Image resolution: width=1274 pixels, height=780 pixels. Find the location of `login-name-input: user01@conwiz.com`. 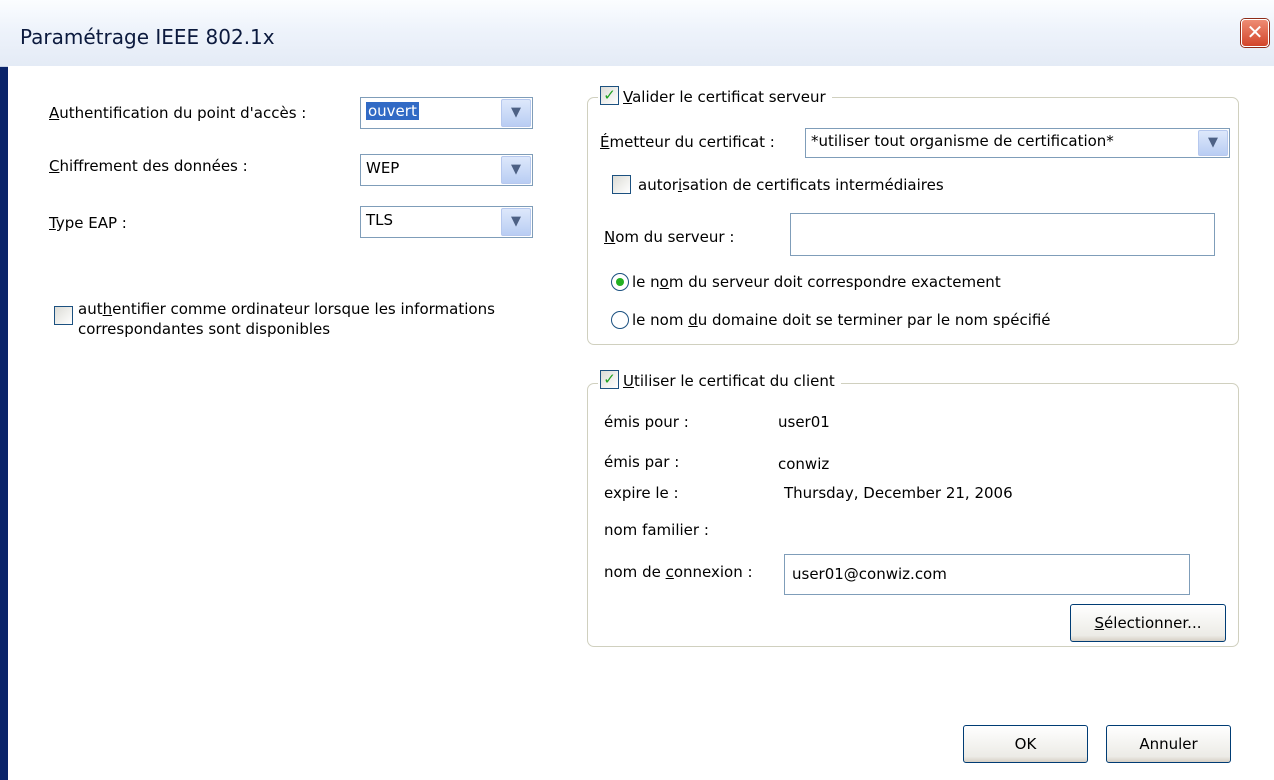

login-name-input: user01@conwiz.com is located at coordinates (987, 574).